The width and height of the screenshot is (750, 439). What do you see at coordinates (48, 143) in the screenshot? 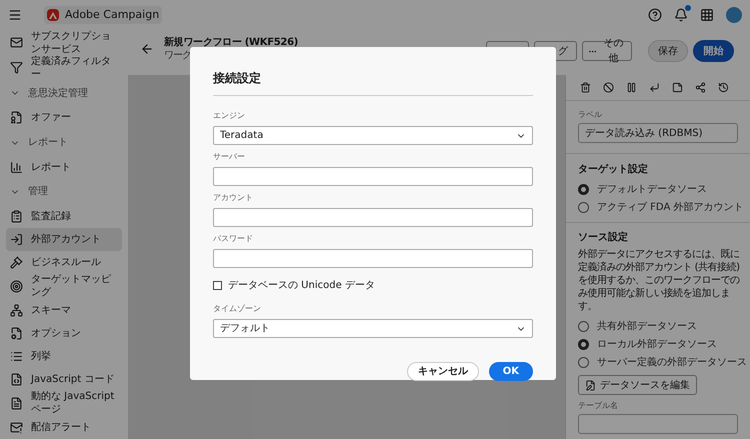
I see `section-label: レポート` at bounding box center [48, 143].